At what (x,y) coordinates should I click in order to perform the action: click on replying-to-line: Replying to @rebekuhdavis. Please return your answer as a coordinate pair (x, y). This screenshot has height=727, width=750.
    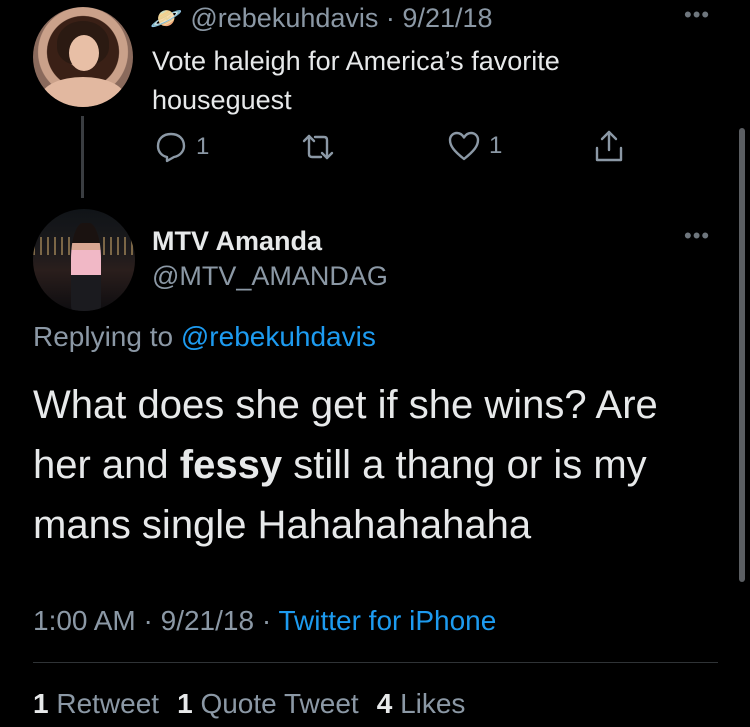
    Looking at the image, I should click on (204, 337).